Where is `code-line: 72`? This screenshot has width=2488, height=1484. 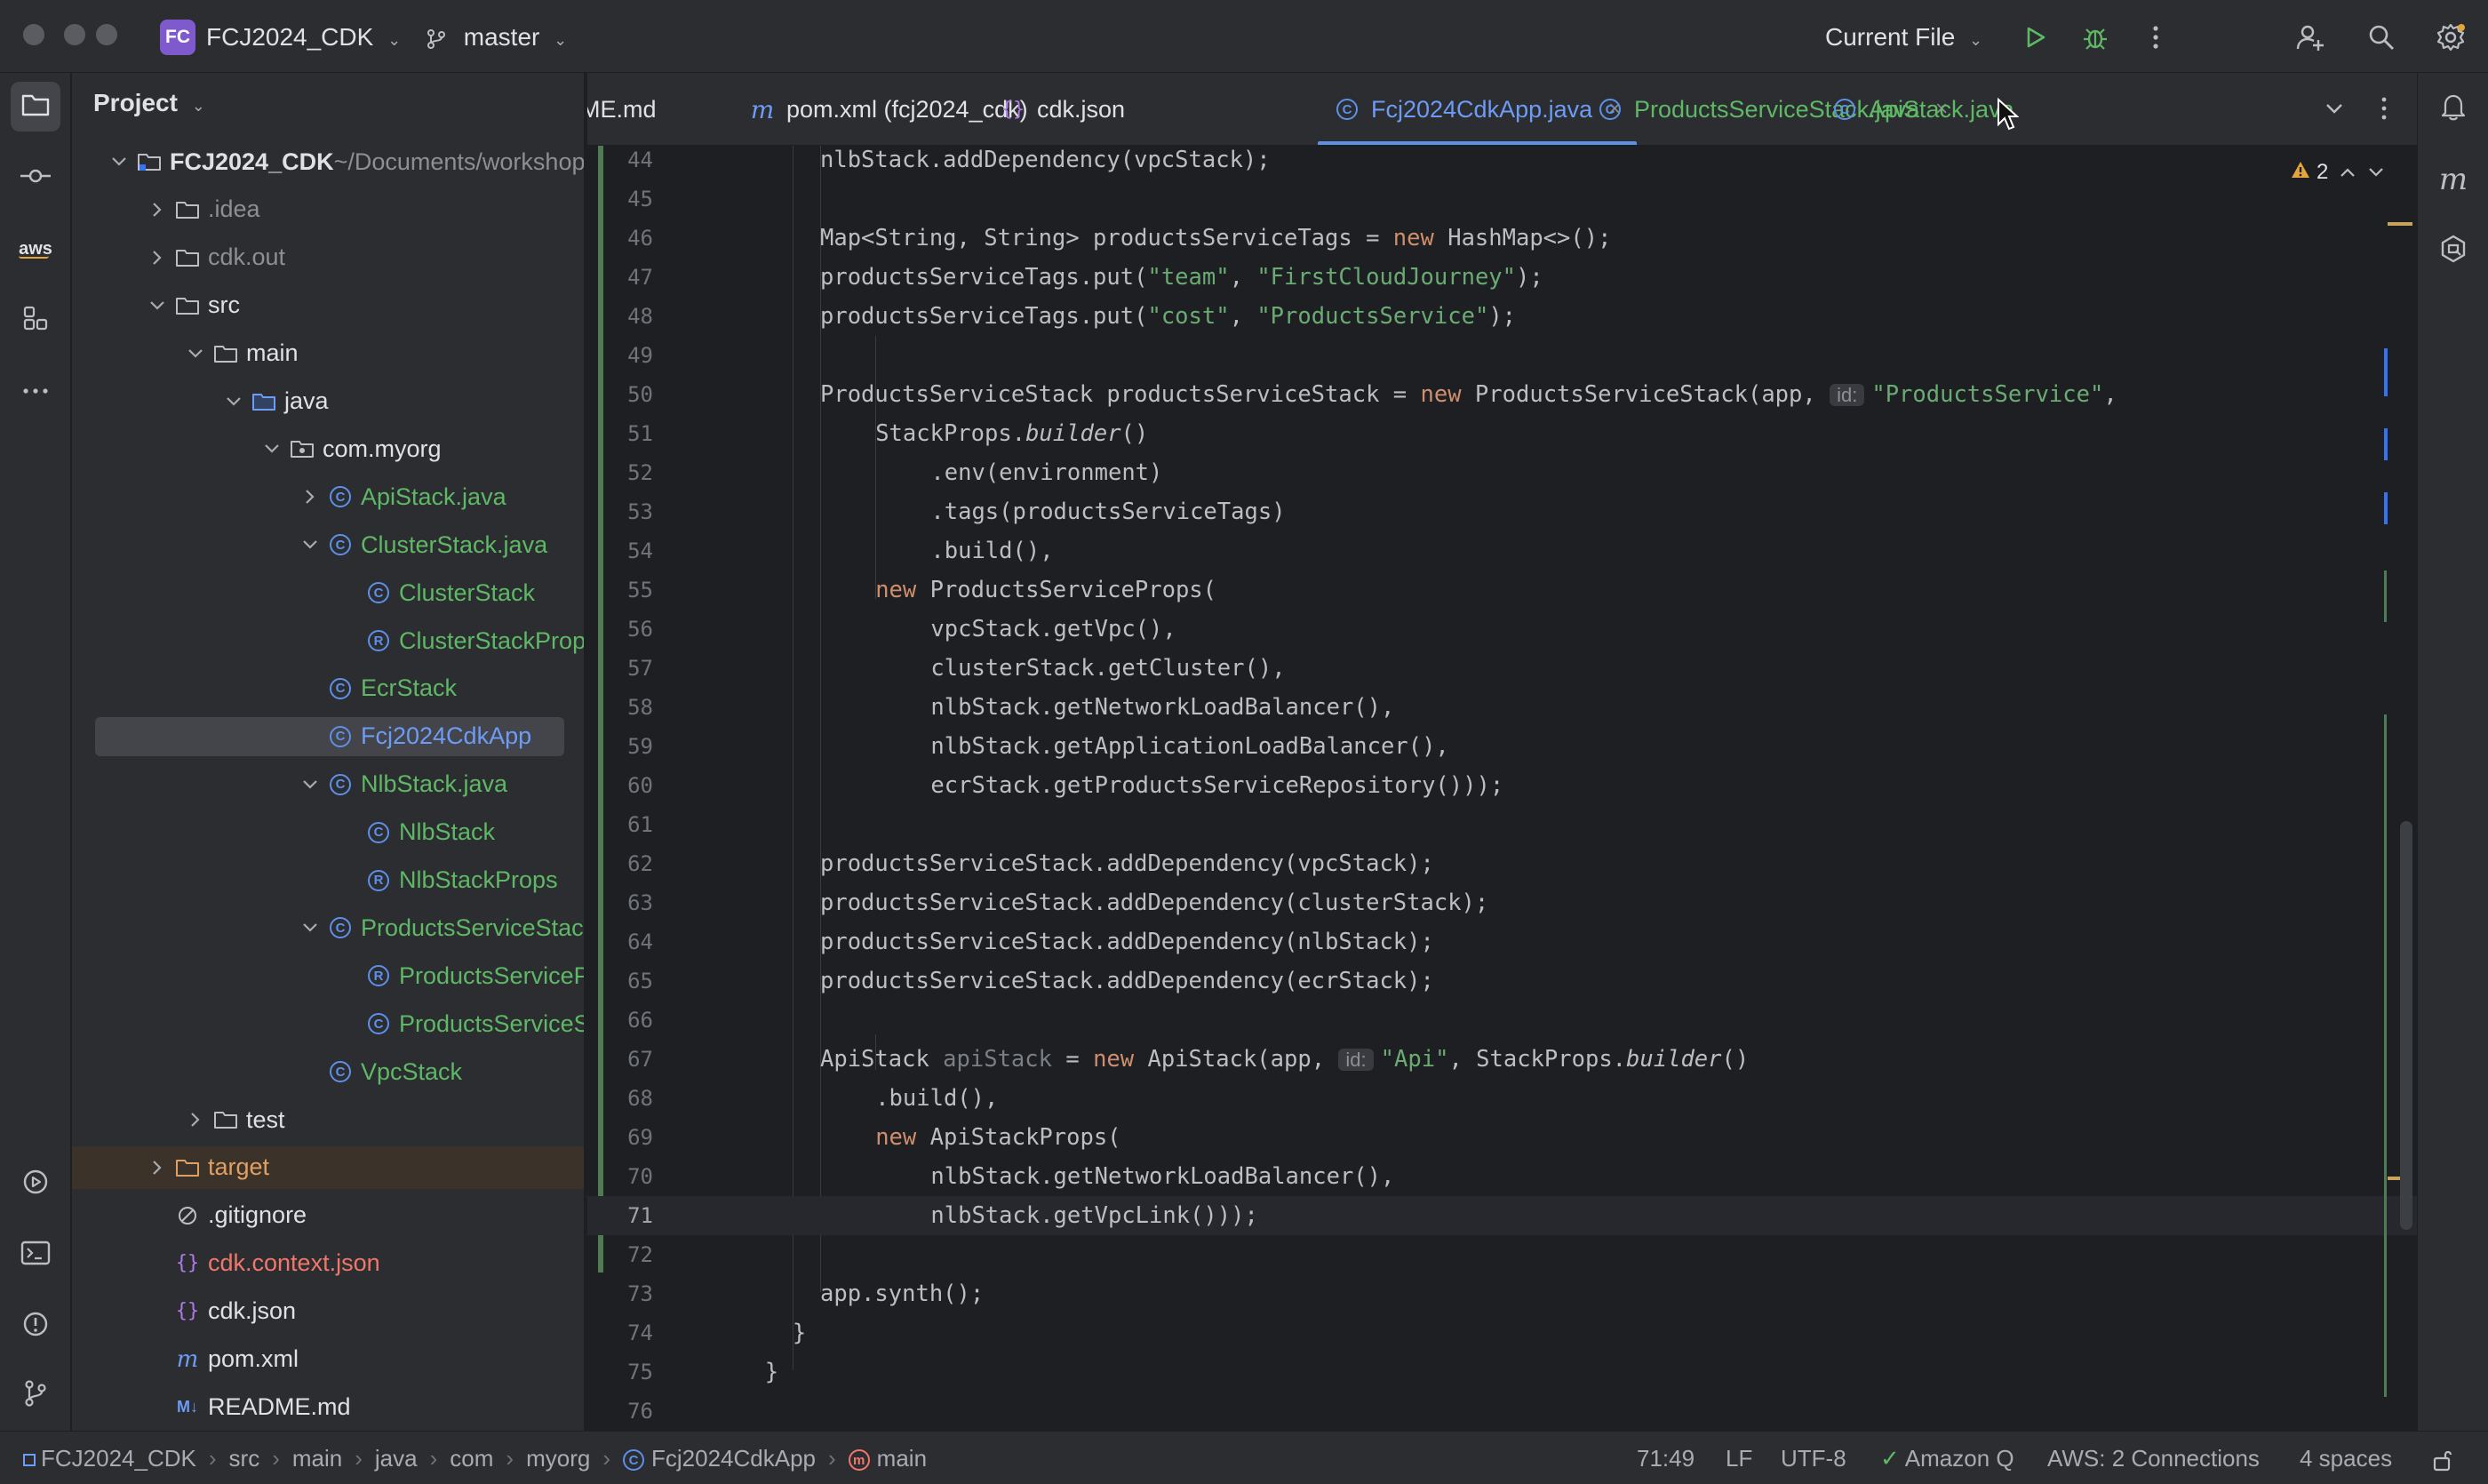
code-line: 72 is located at coordinates (1502, 1254).